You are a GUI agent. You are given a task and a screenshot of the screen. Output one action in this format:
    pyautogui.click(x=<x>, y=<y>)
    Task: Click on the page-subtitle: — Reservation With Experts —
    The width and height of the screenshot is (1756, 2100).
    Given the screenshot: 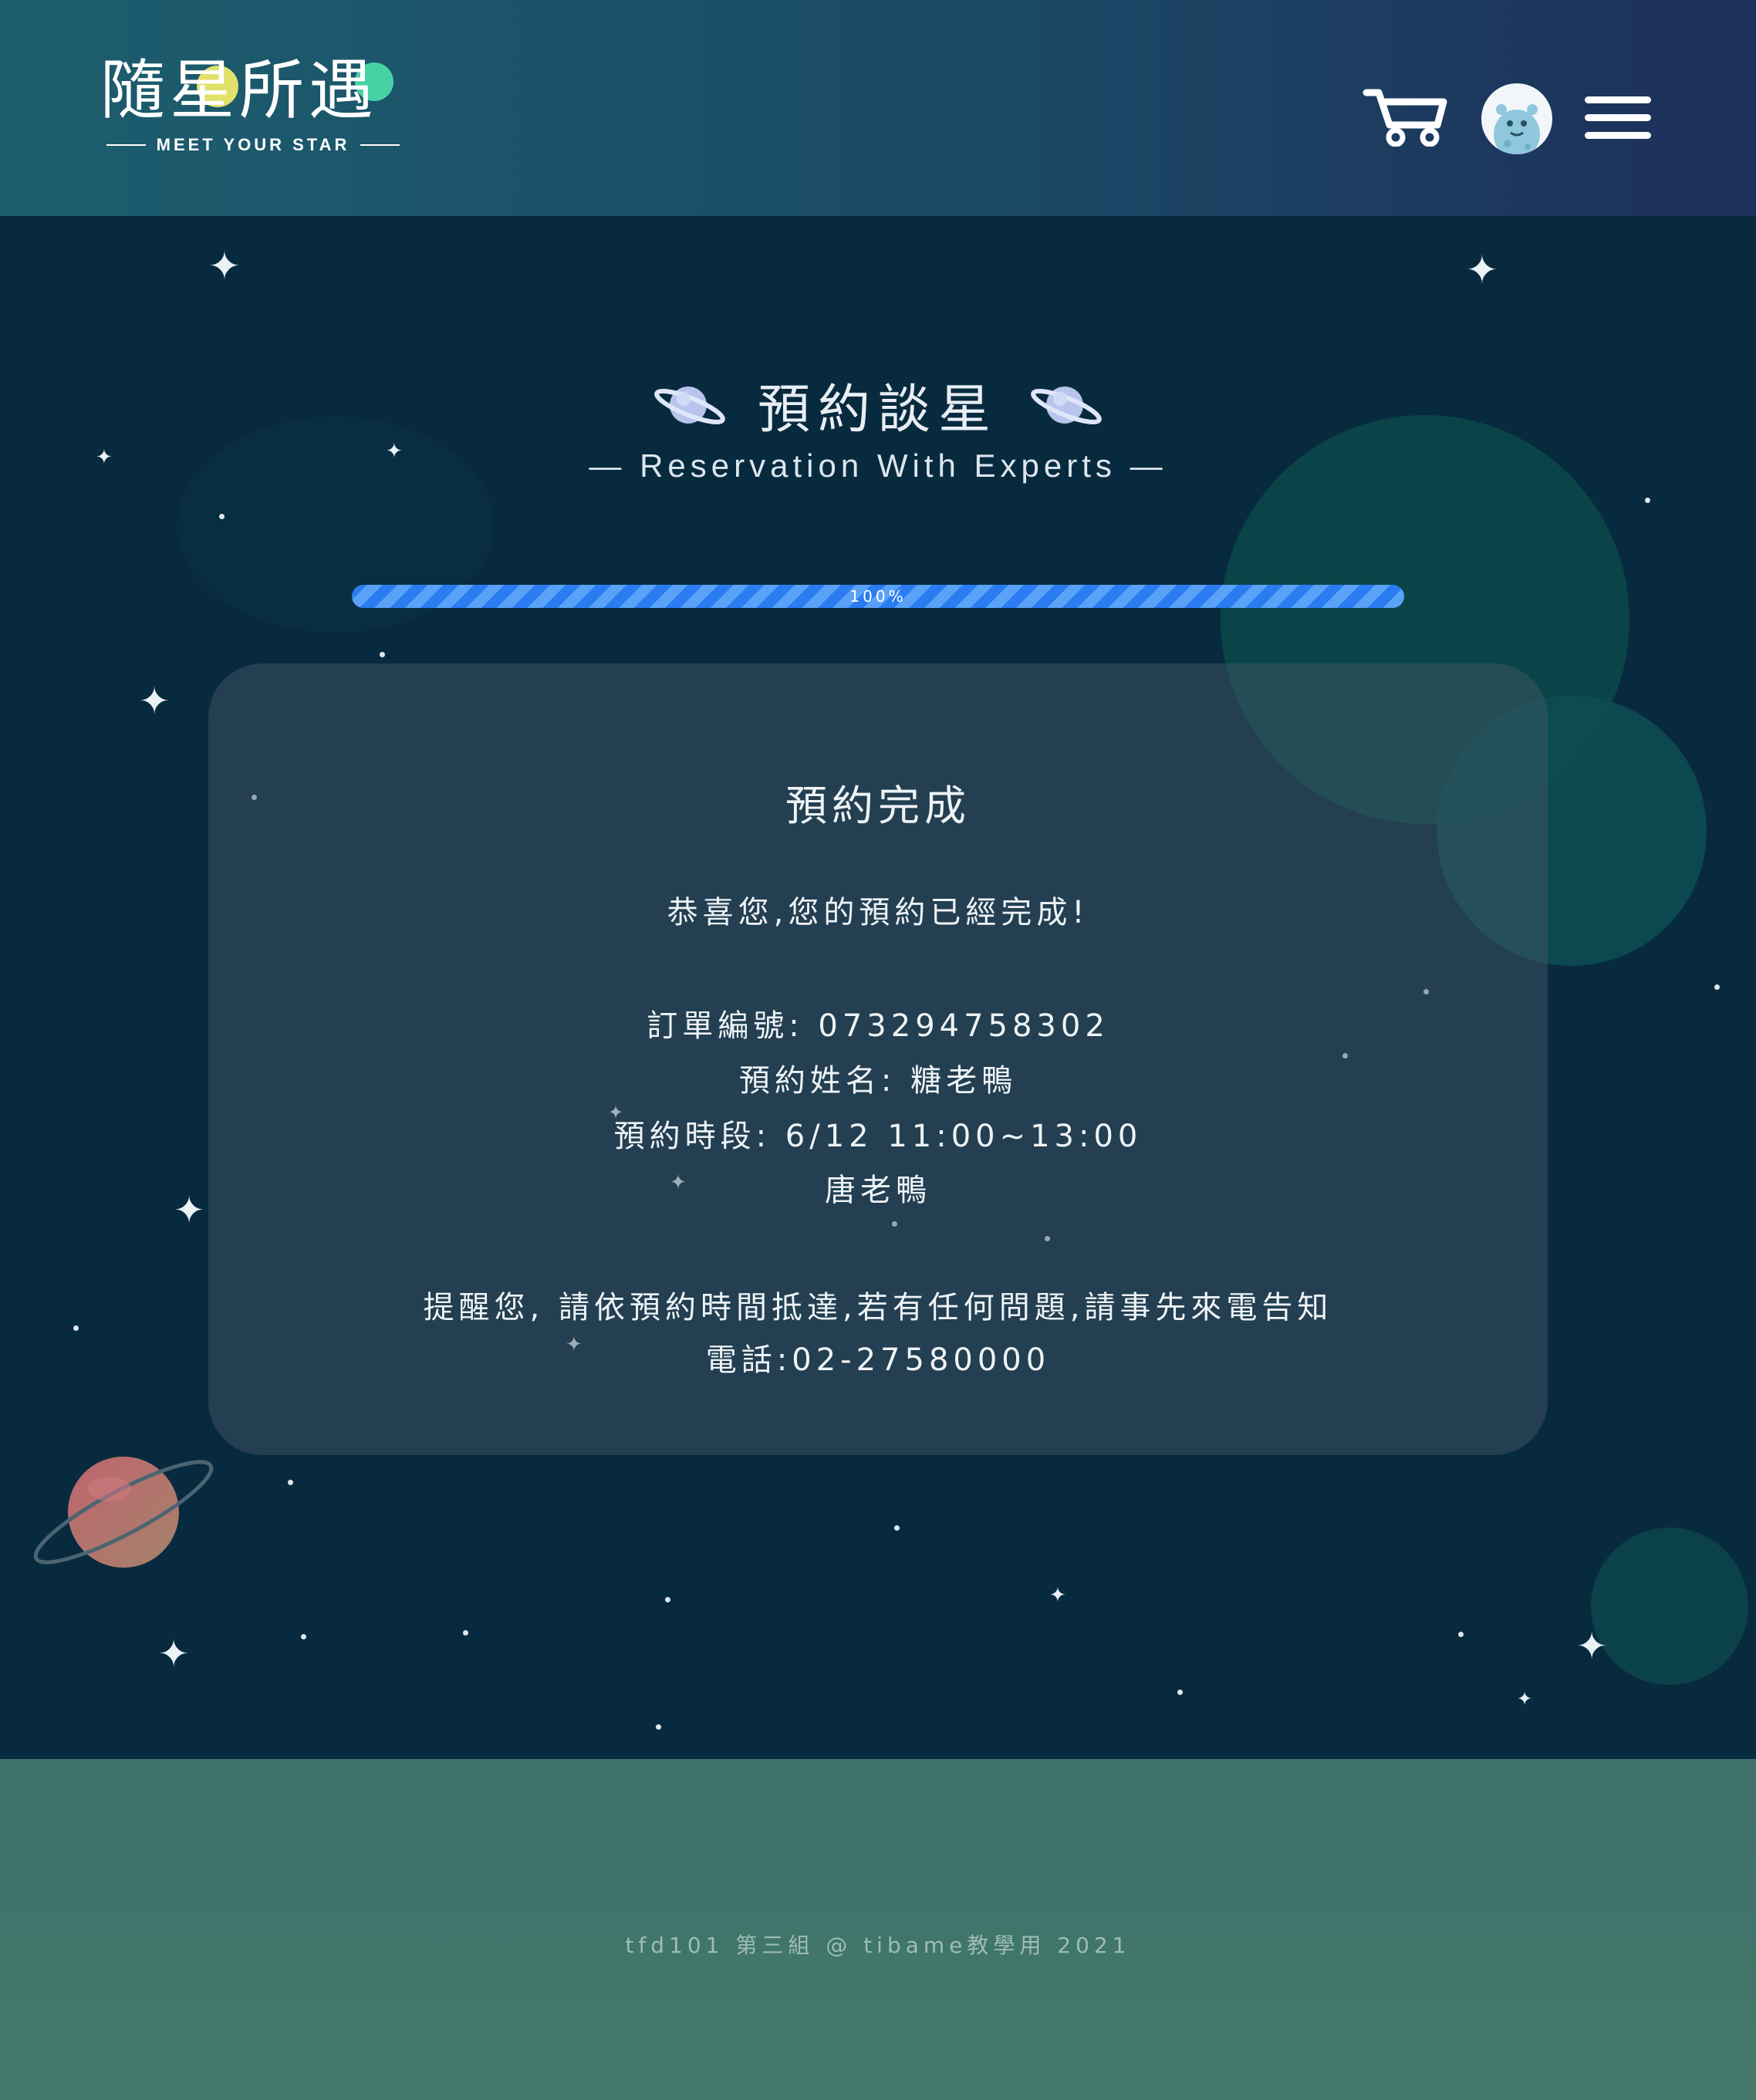 What is the action you would take?
    pyautogui.click(x=878, y=465)
    